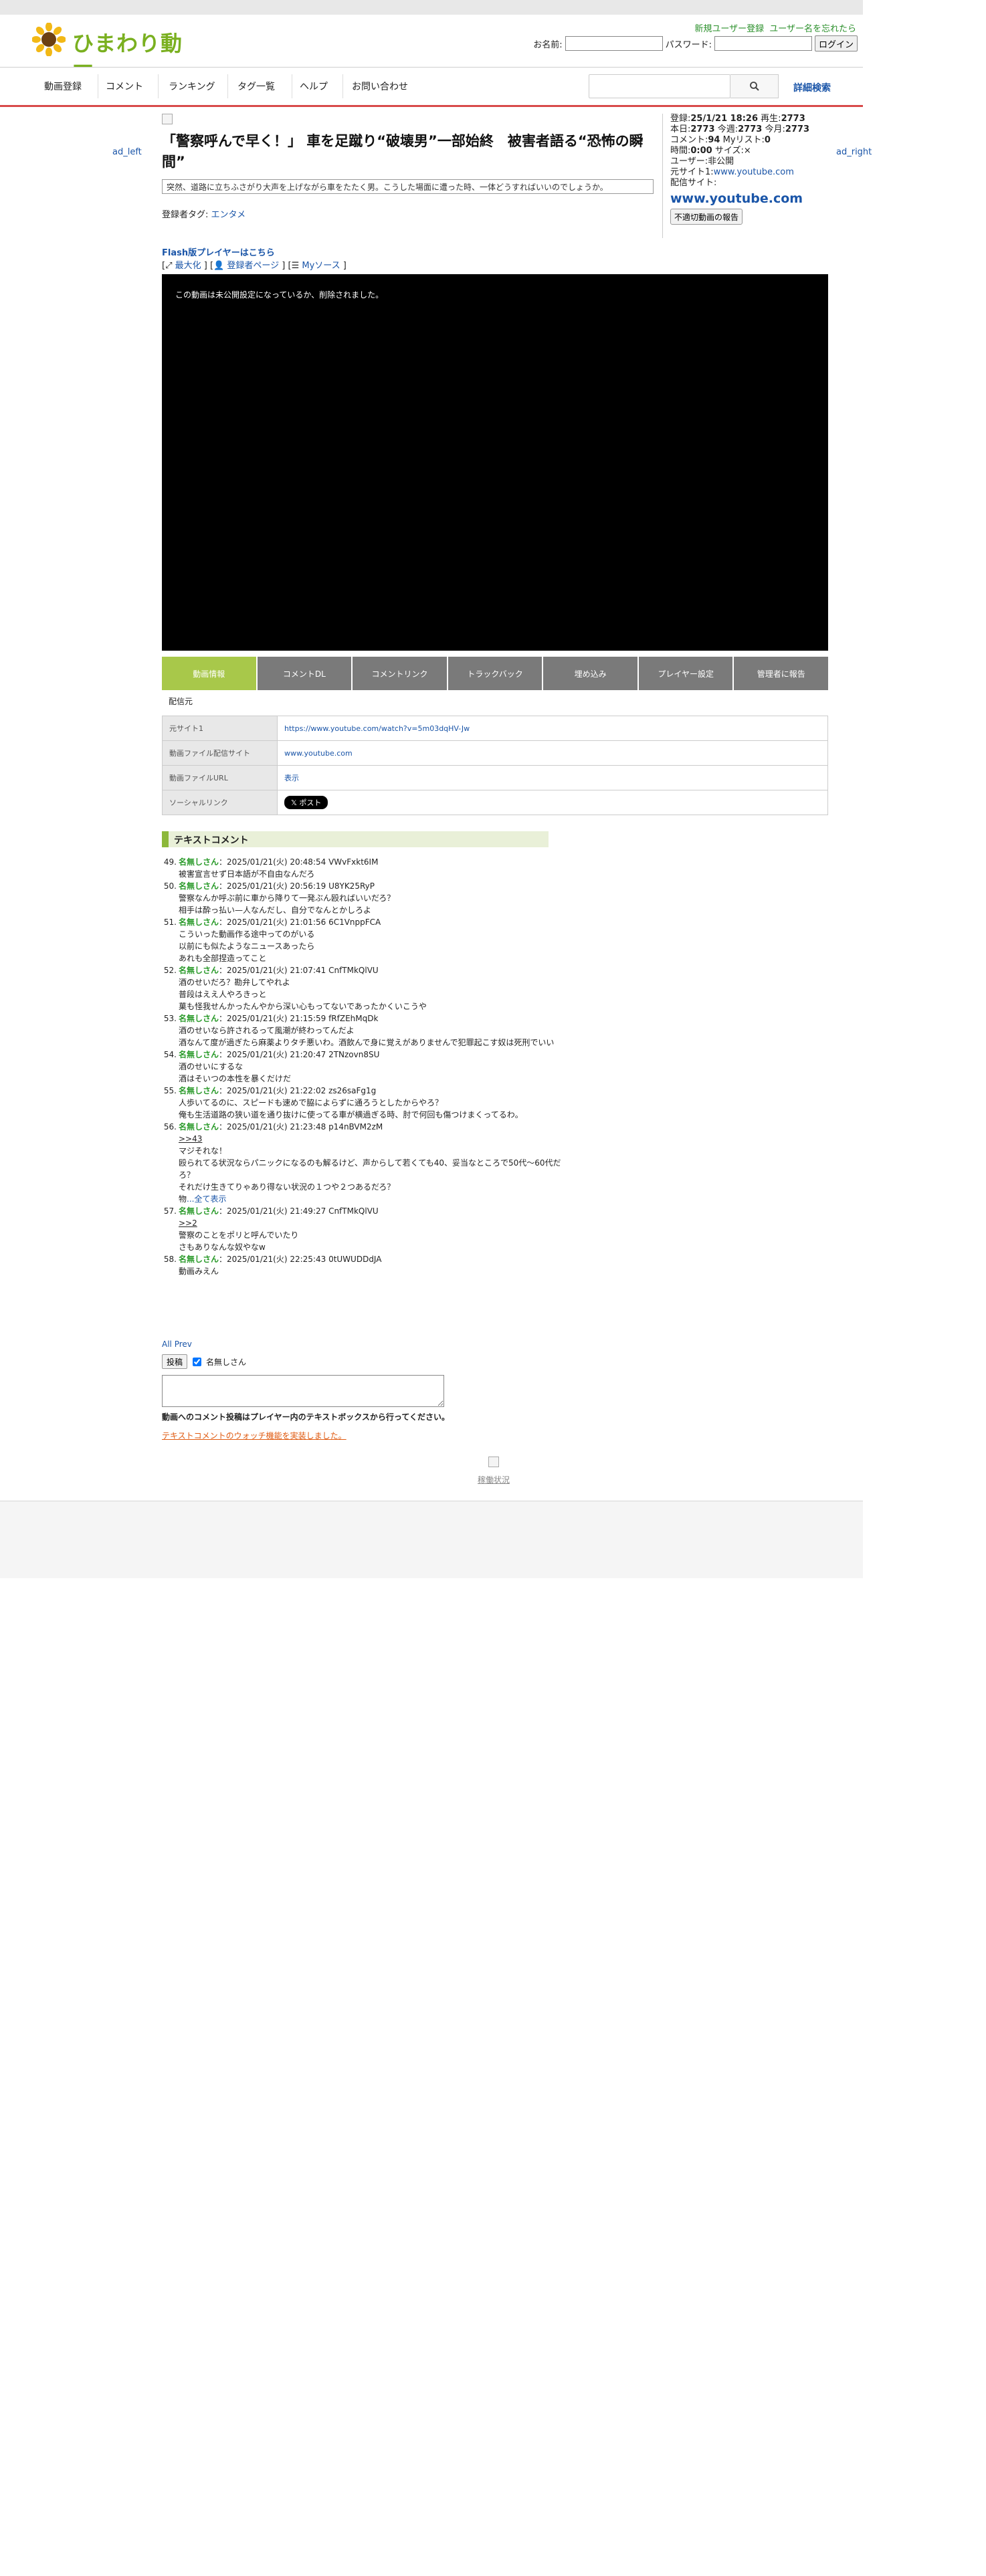  What do you see at coordinates (220, 802) in the screenshot?
I see `table-key: ソーシャルリンク` at bounding box center [220, 802].